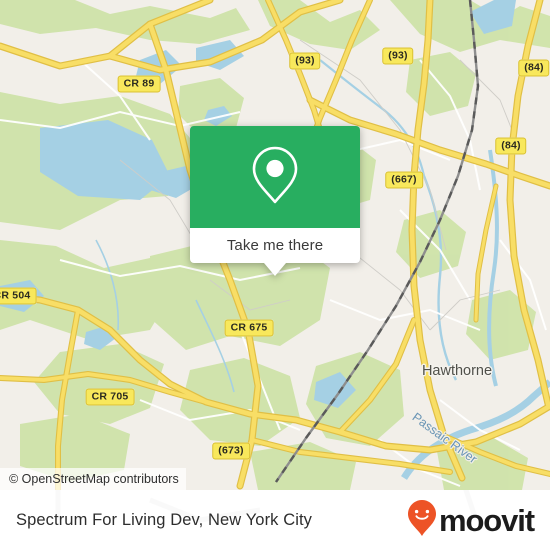 This screenshot has width=550, height=550. I want to click on road-shield: CR 675, so click(249, 328).